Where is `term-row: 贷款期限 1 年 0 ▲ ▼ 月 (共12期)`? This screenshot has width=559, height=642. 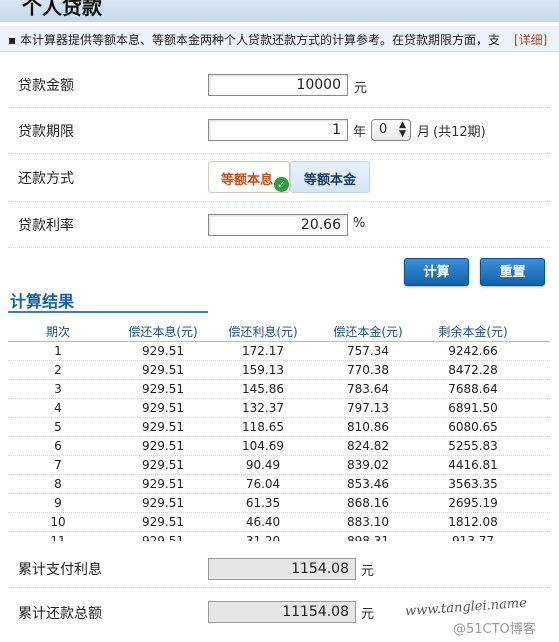
term-row: 贷款期限 1 年 0 ▲ ▼ 月 (共12期) is located at coordinates (279, 131).